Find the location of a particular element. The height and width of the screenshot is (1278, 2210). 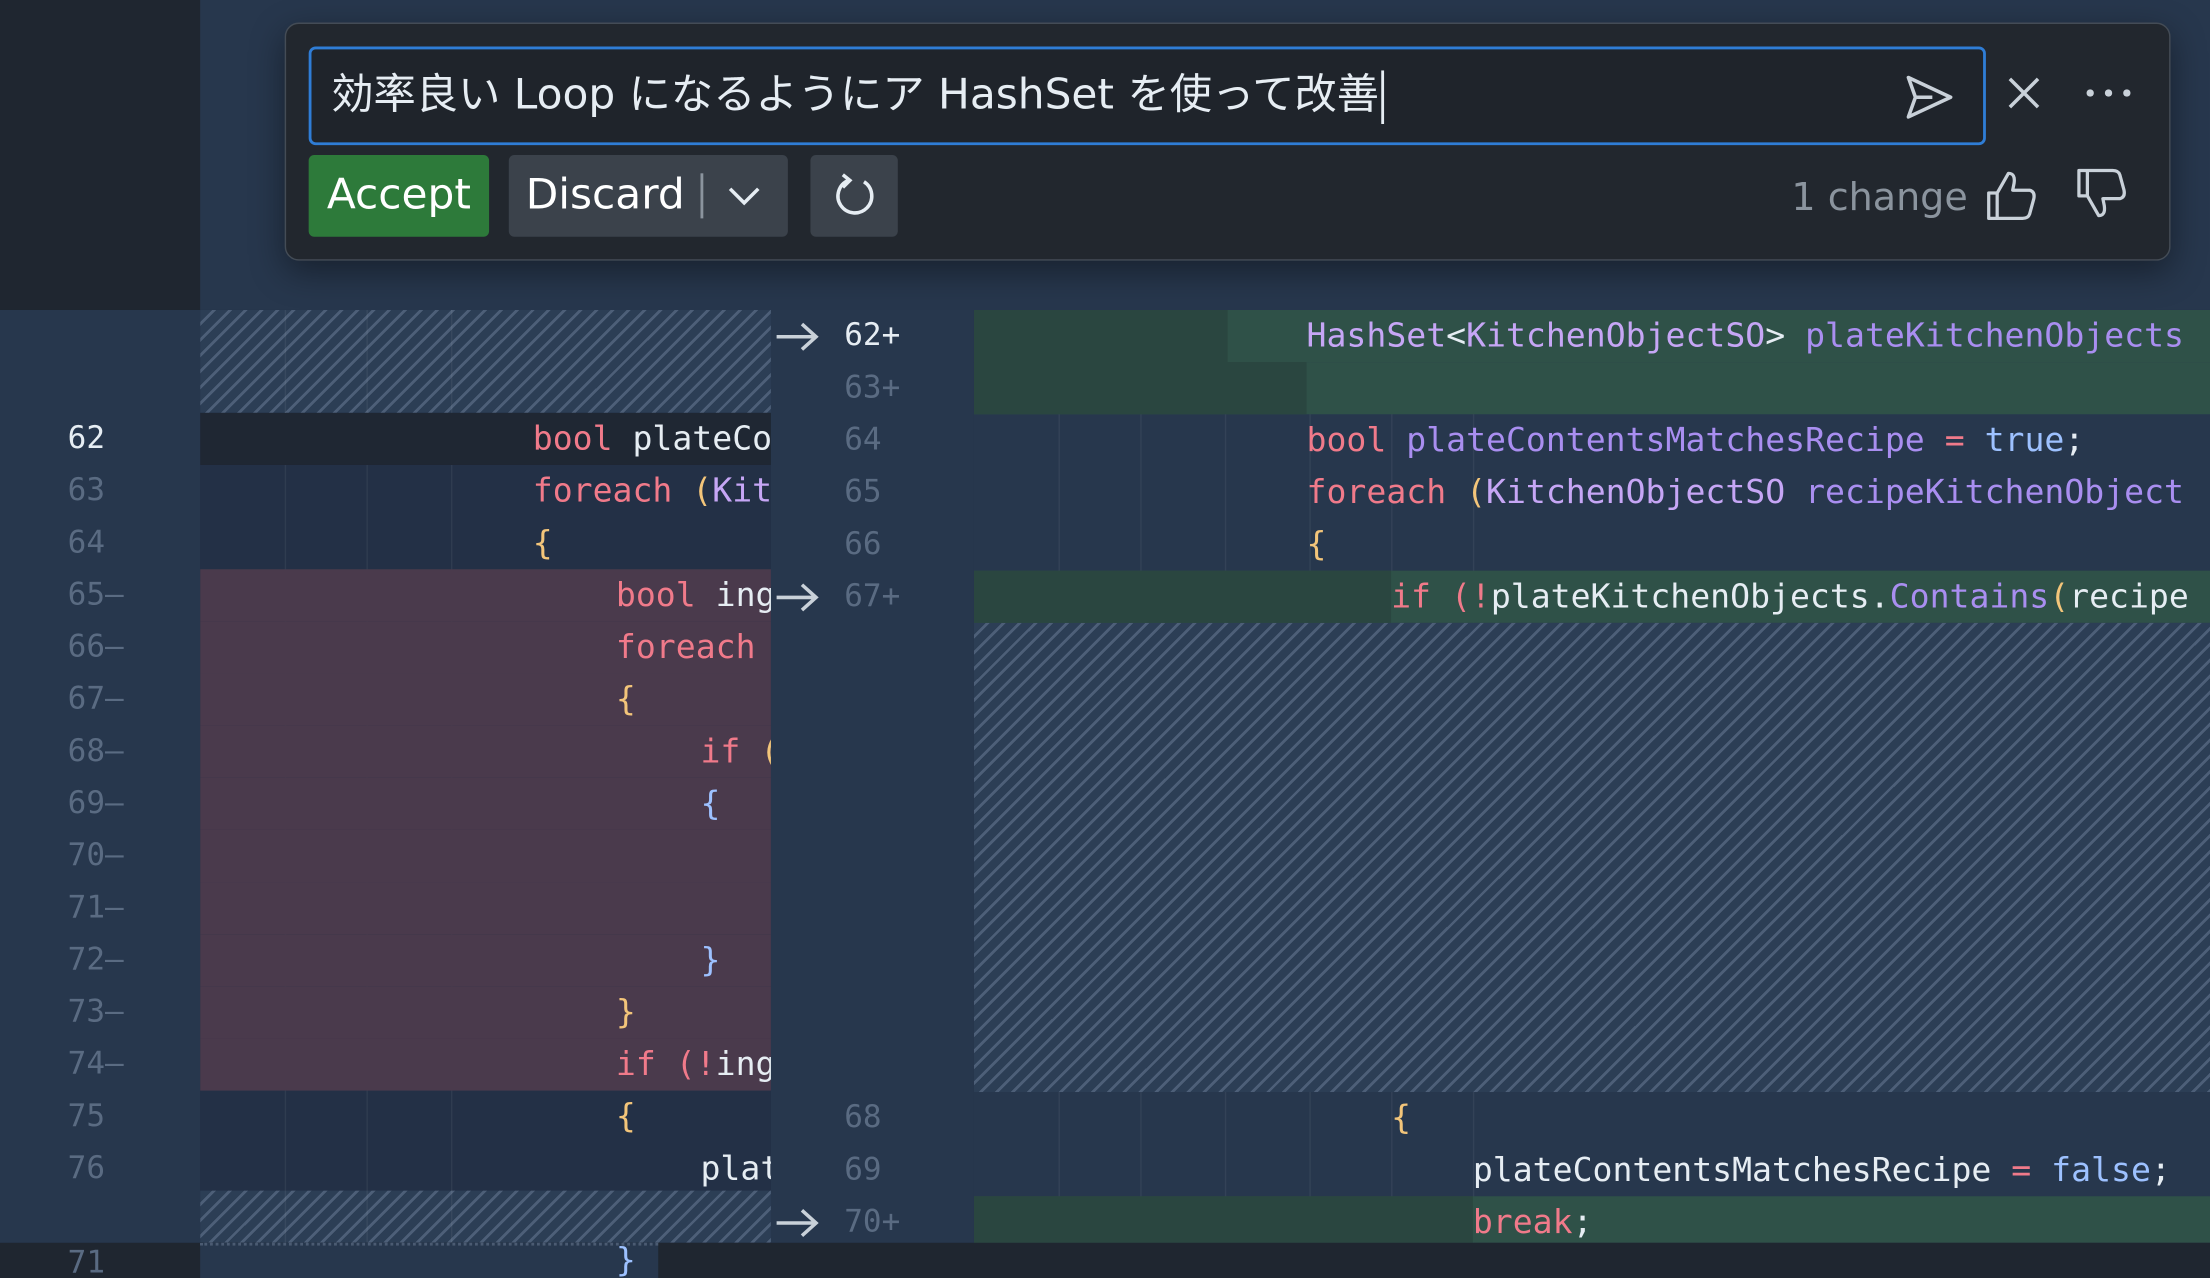

code-token: plat is located at coordinates (735, 1168).